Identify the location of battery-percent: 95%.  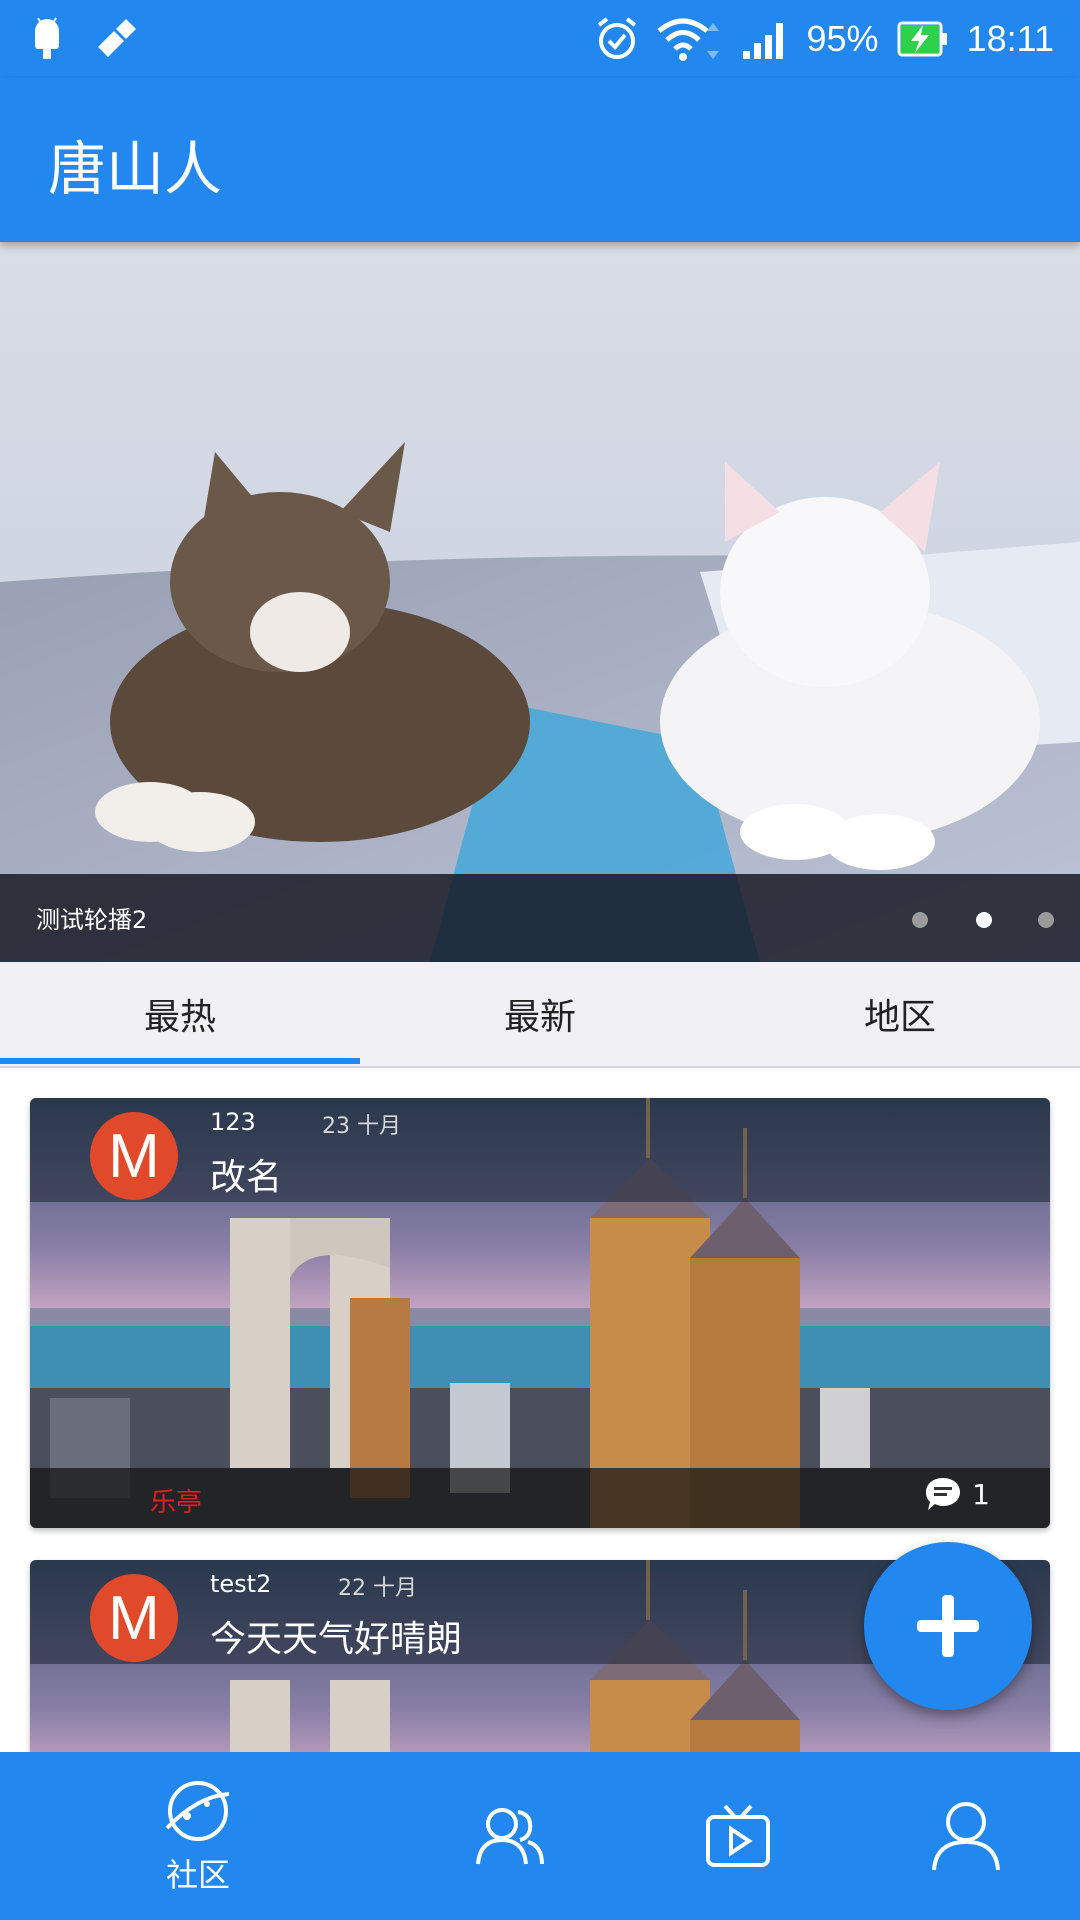
(842, 38).